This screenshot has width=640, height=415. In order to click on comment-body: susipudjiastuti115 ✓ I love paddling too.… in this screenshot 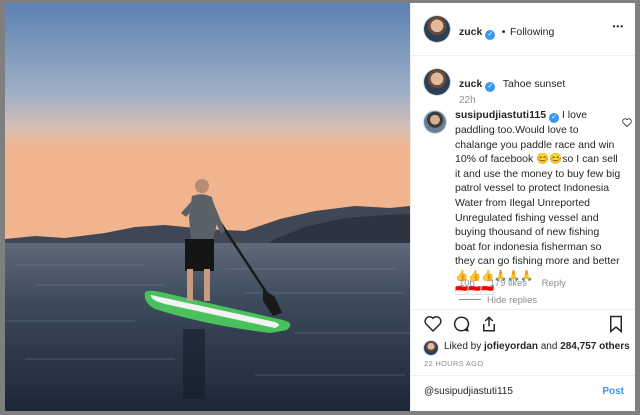, I will do `click(538, 203)`.